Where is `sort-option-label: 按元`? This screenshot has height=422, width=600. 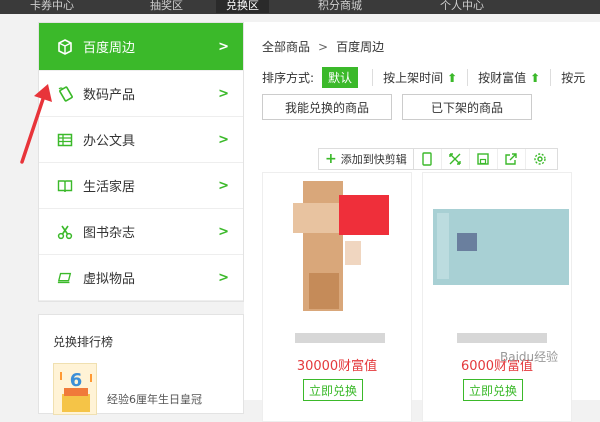
sort-option-label: 按元 is located at coordinates (573, 77).